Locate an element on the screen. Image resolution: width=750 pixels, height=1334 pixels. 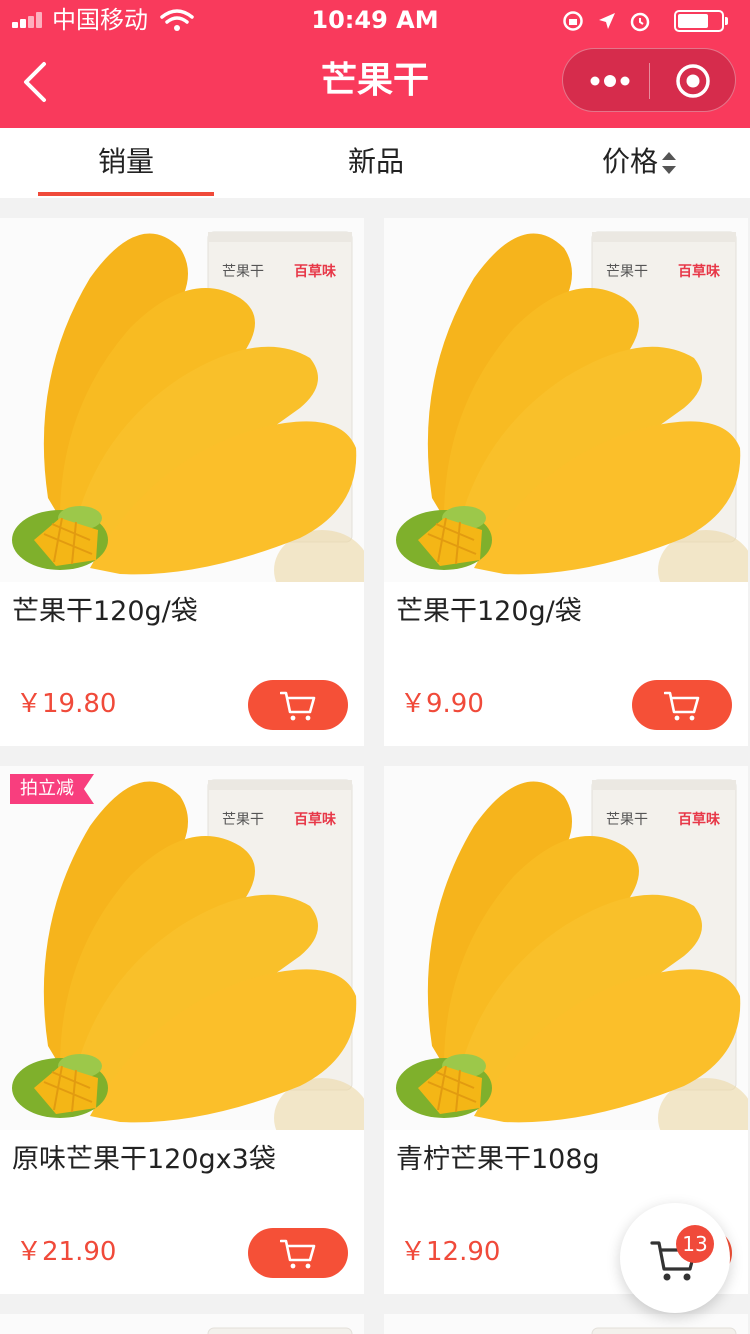
tab-sales: 销量 is located at coordinates (126, 163).